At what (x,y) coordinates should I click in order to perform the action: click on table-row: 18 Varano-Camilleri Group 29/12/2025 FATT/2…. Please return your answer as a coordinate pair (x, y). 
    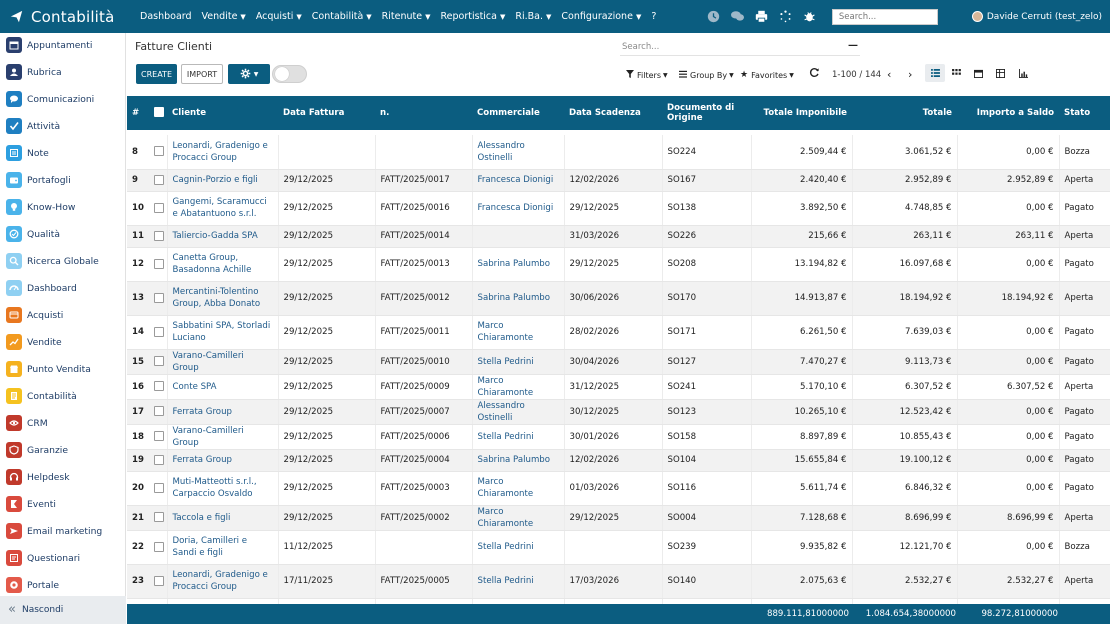
    Looking at the image, I should click on (618, 437).